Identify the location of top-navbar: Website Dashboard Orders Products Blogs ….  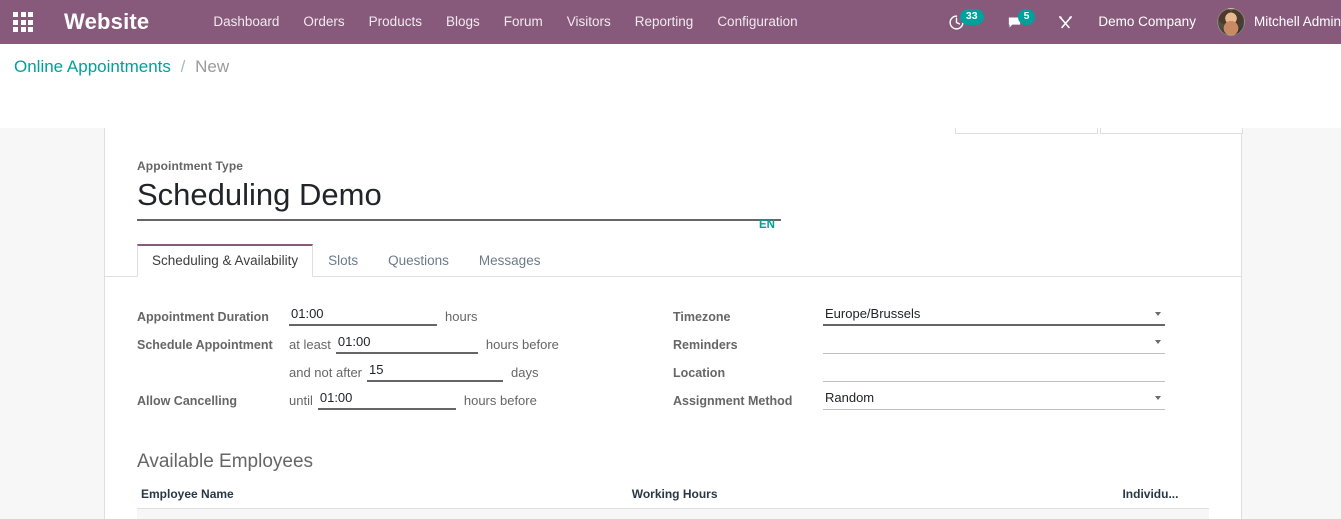
(670, 22).